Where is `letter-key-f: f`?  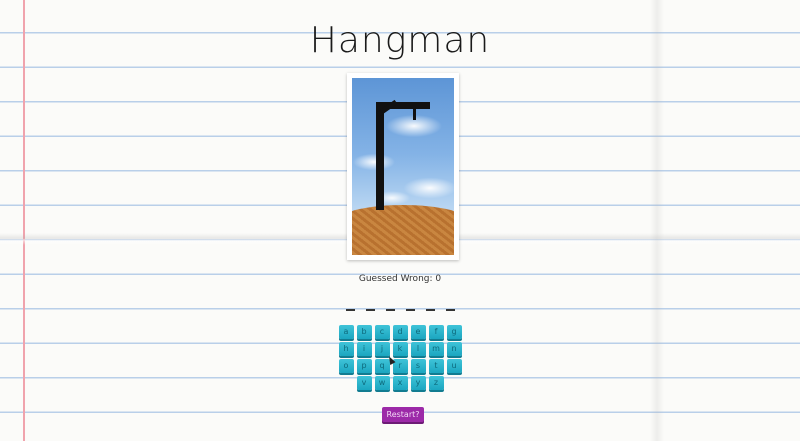
letter-key-f: f is located at coordinates (436, 332).